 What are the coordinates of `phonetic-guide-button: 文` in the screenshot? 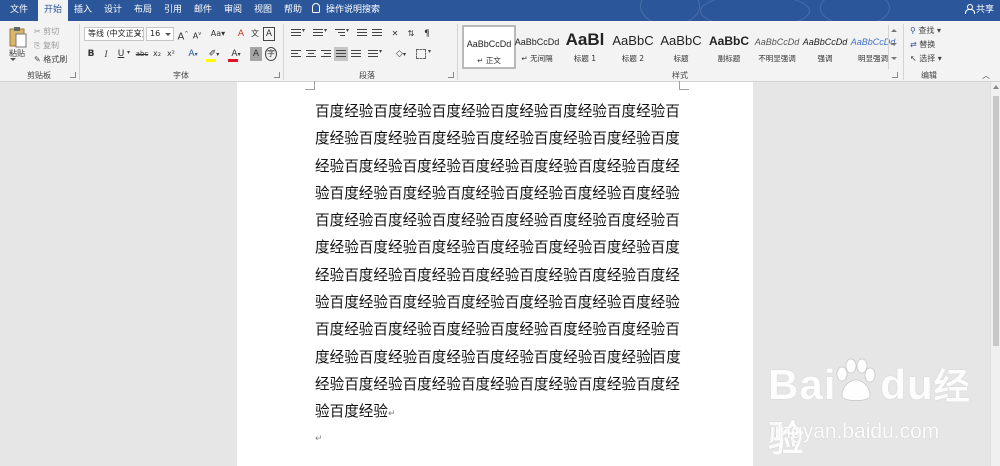 It's located at (255, 34).